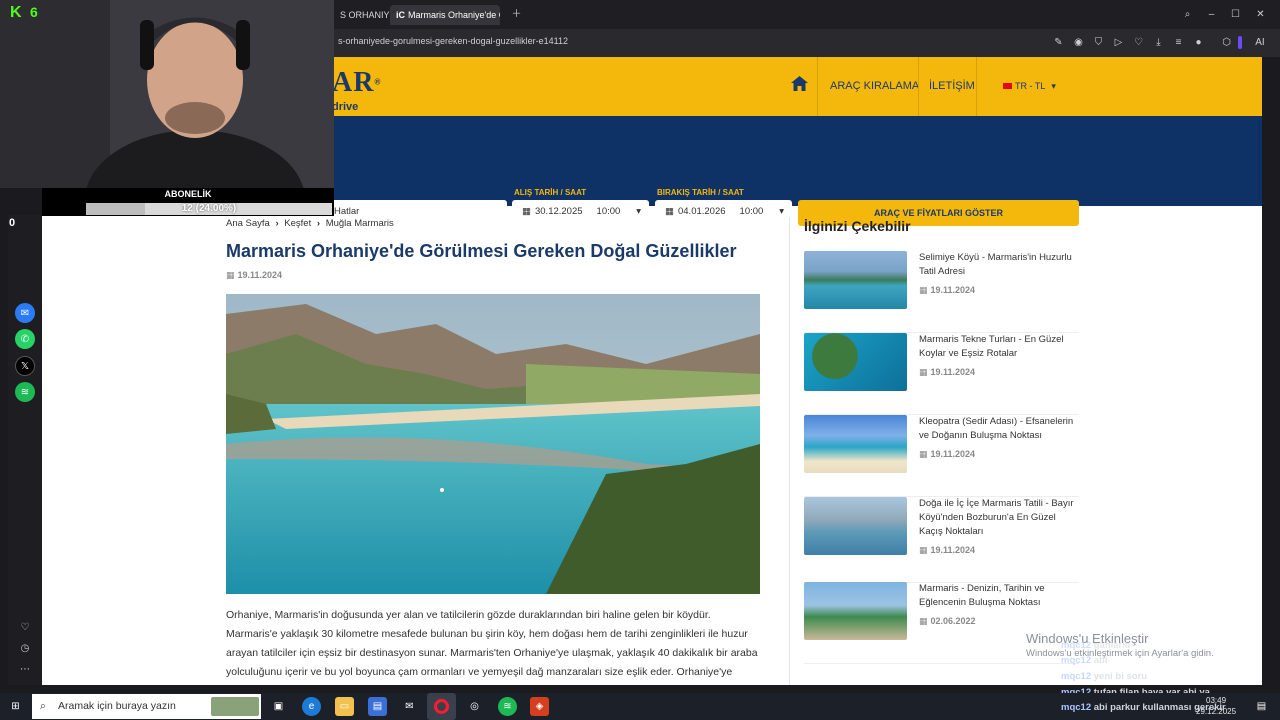 The image size is (1280, 720). What do you see at coordinates (297, 223) in the screenshot?
I see `breadcrumb-explore: Keşfet` at bounding box center [297, 223].